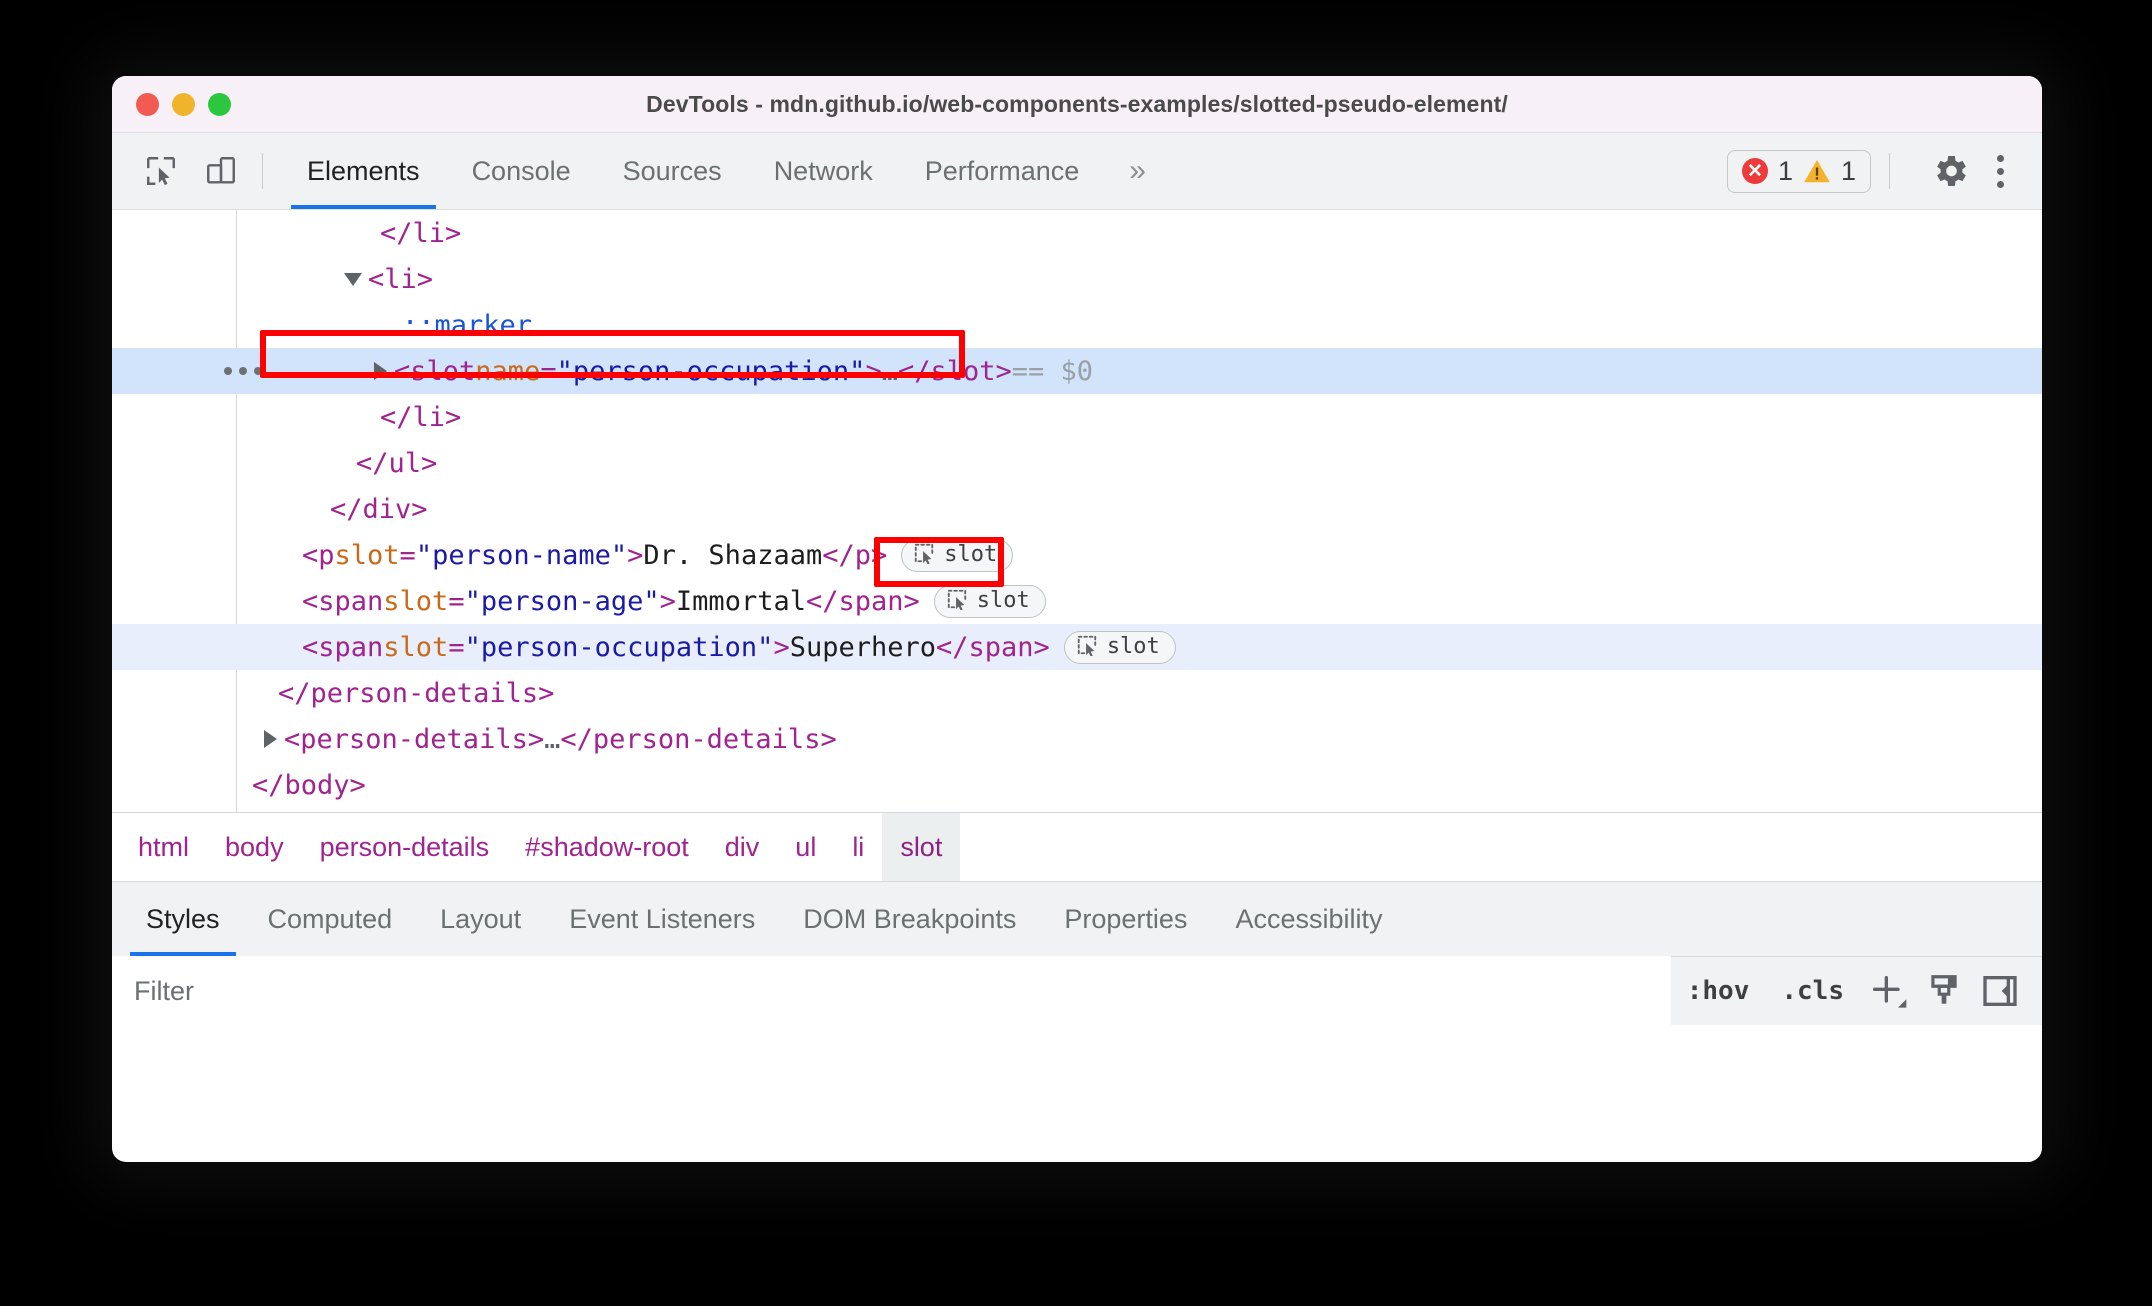  Describe the element at coordinates (309, 785) in the screenshot. I see `tag-token: </body>` at that location.